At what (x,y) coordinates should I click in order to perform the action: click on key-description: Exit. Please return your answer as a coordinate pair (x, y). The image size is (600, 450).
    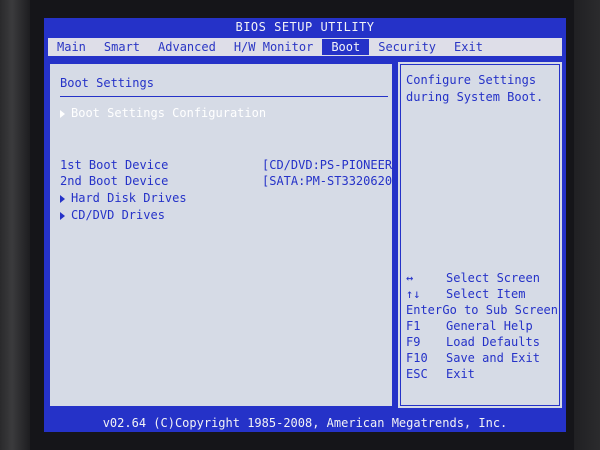
    Looking at the image, I should click on (460, 374).